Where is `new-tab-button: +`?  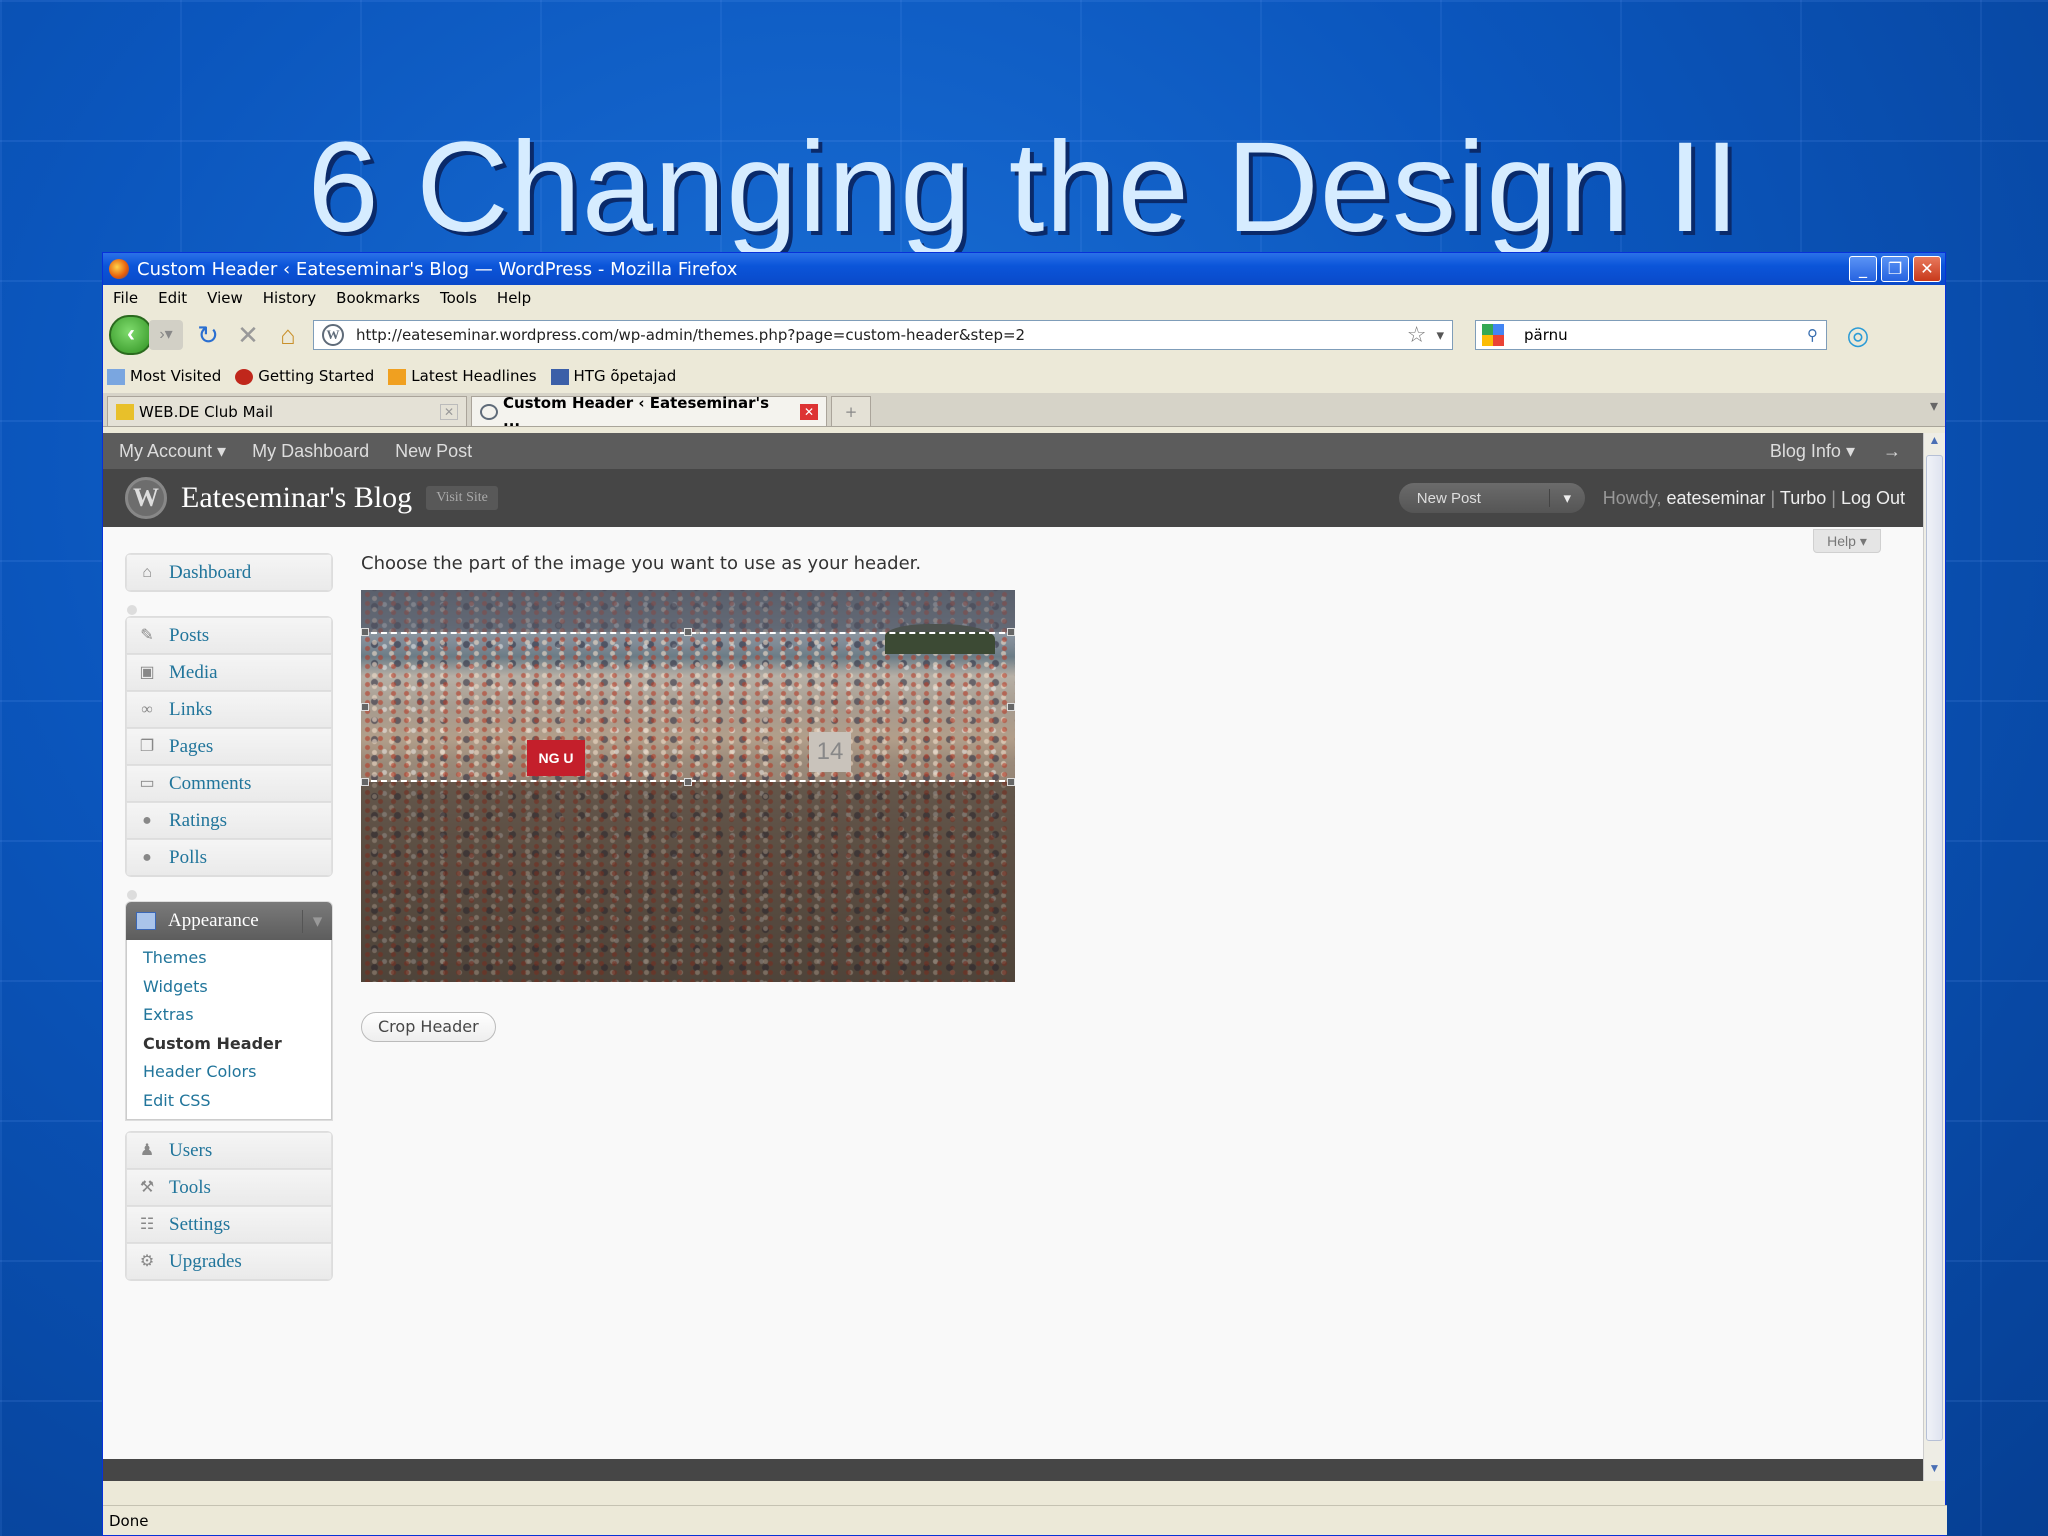
new-tab-button: + is located at coordinates (851, 411).